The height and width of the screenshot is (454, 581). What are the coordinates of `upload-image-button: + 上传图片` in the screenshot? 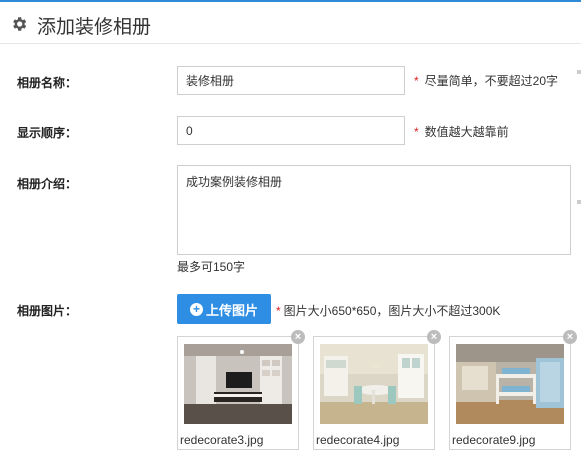 It's located at (224, 309).